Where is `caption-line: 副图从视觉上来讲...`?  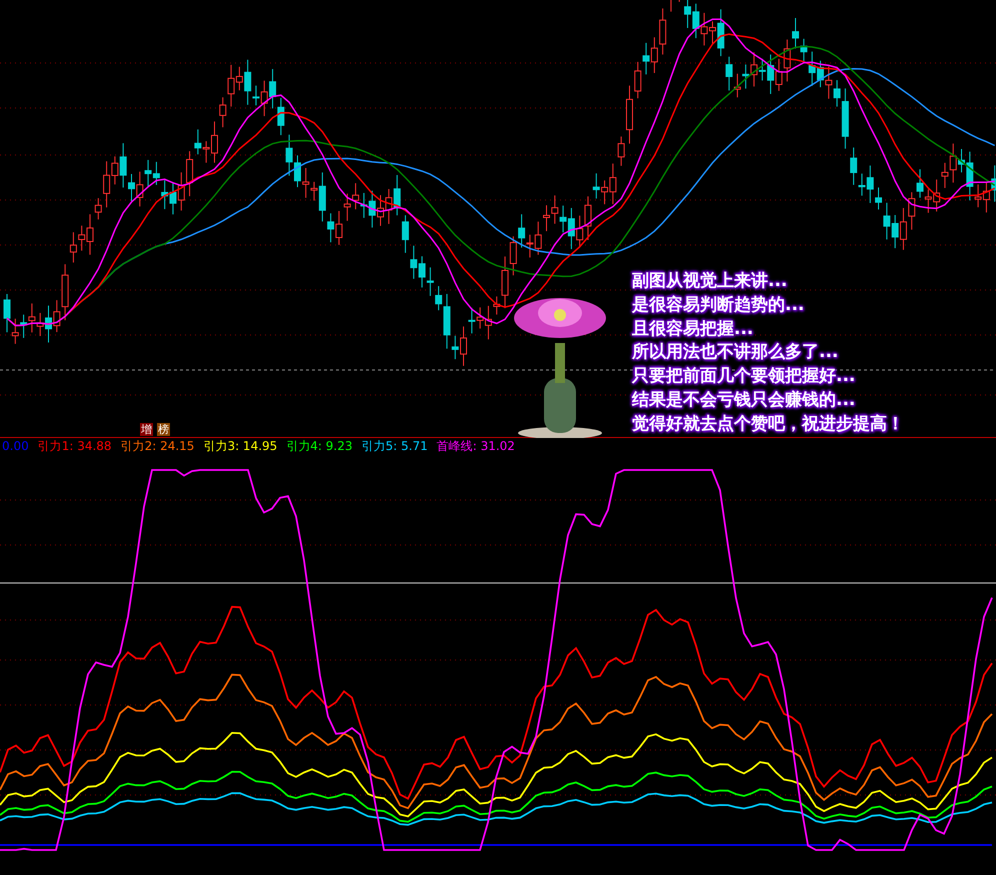
caption-line: 副图从视觉上来讲... is located at coordinates (710, 281).